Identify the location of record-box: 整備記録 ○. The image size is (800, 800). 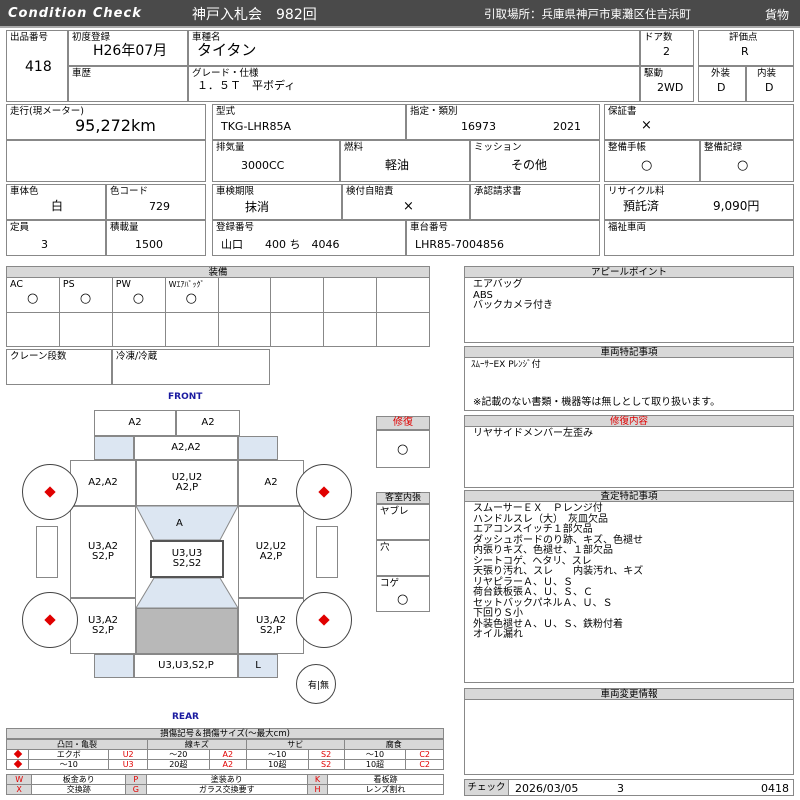
(747, 161).